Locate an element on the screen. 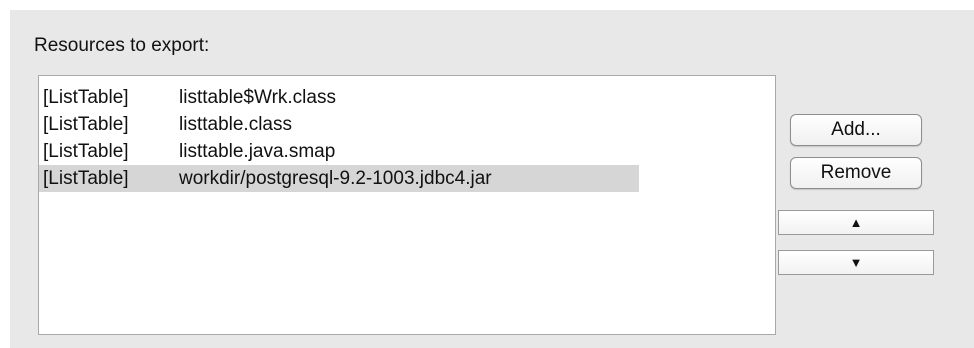  remove-button: Remove is located at coordinates (856, 173).